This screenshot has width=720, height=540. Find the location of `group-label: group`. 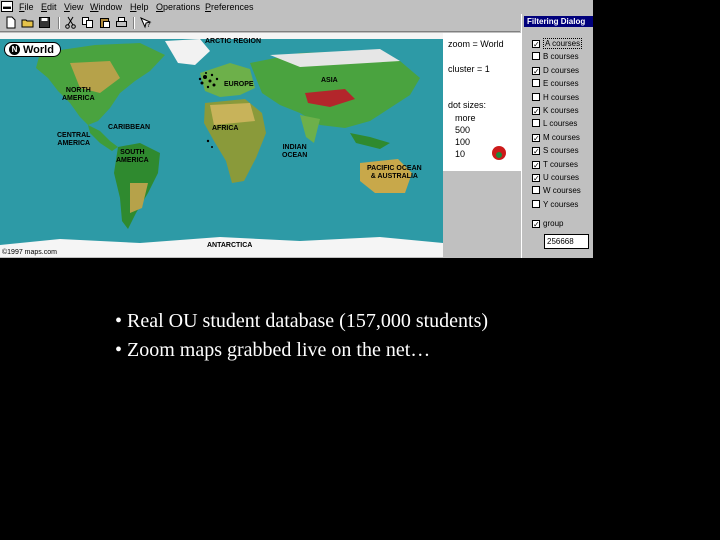

group-label: group is located at coordinates (553, 223).